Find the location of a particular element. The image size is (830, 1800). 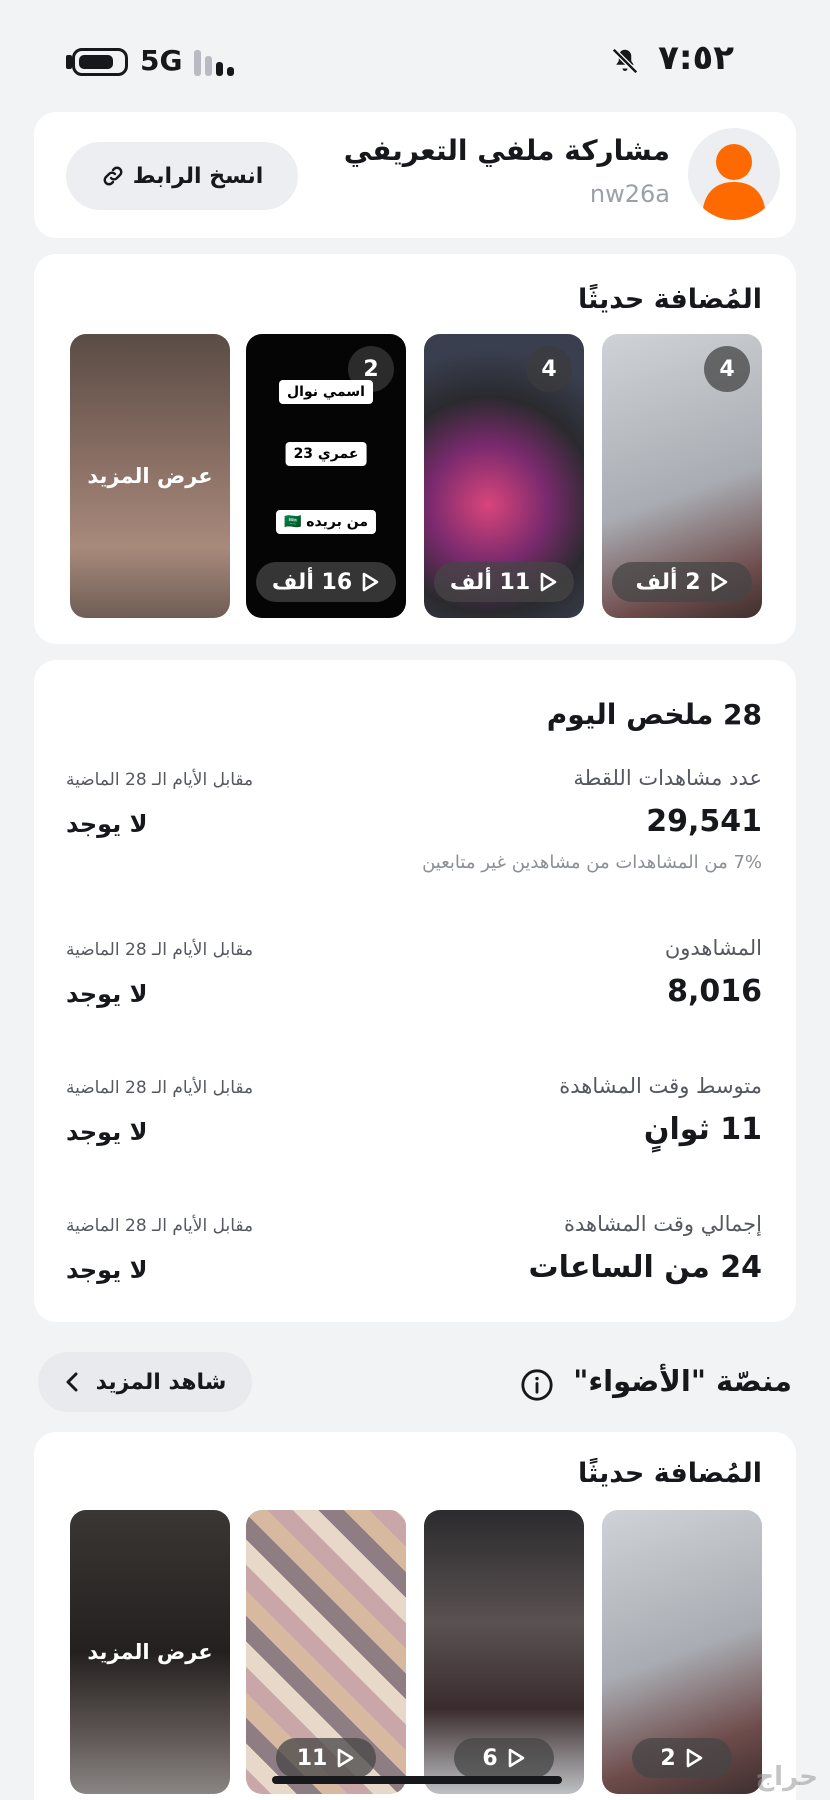

thumb-views-count: 2 is located at coordinates (668, 1758).